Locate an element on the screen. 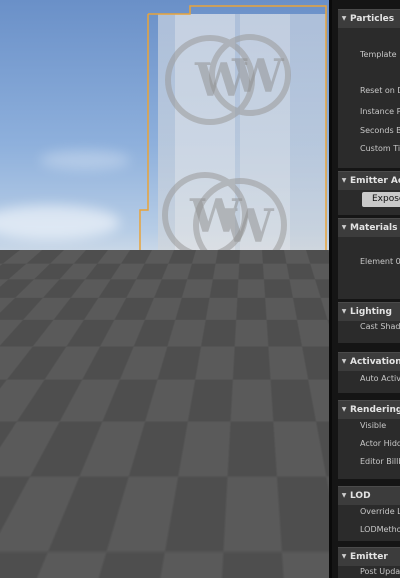 This screenshot has height=578, width=400. prop-seconds-before-inactive: Seconds B is located at coordinates (369, 130).